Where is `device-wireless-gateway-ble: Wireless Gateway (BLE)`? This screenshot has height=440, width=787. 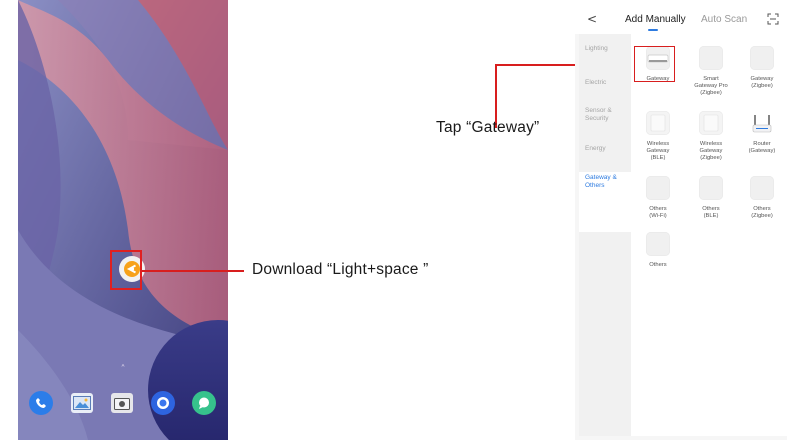 device-wireless-gateway-ble: Wireless Gateway (BLE) is located at coordinates (658, 136).